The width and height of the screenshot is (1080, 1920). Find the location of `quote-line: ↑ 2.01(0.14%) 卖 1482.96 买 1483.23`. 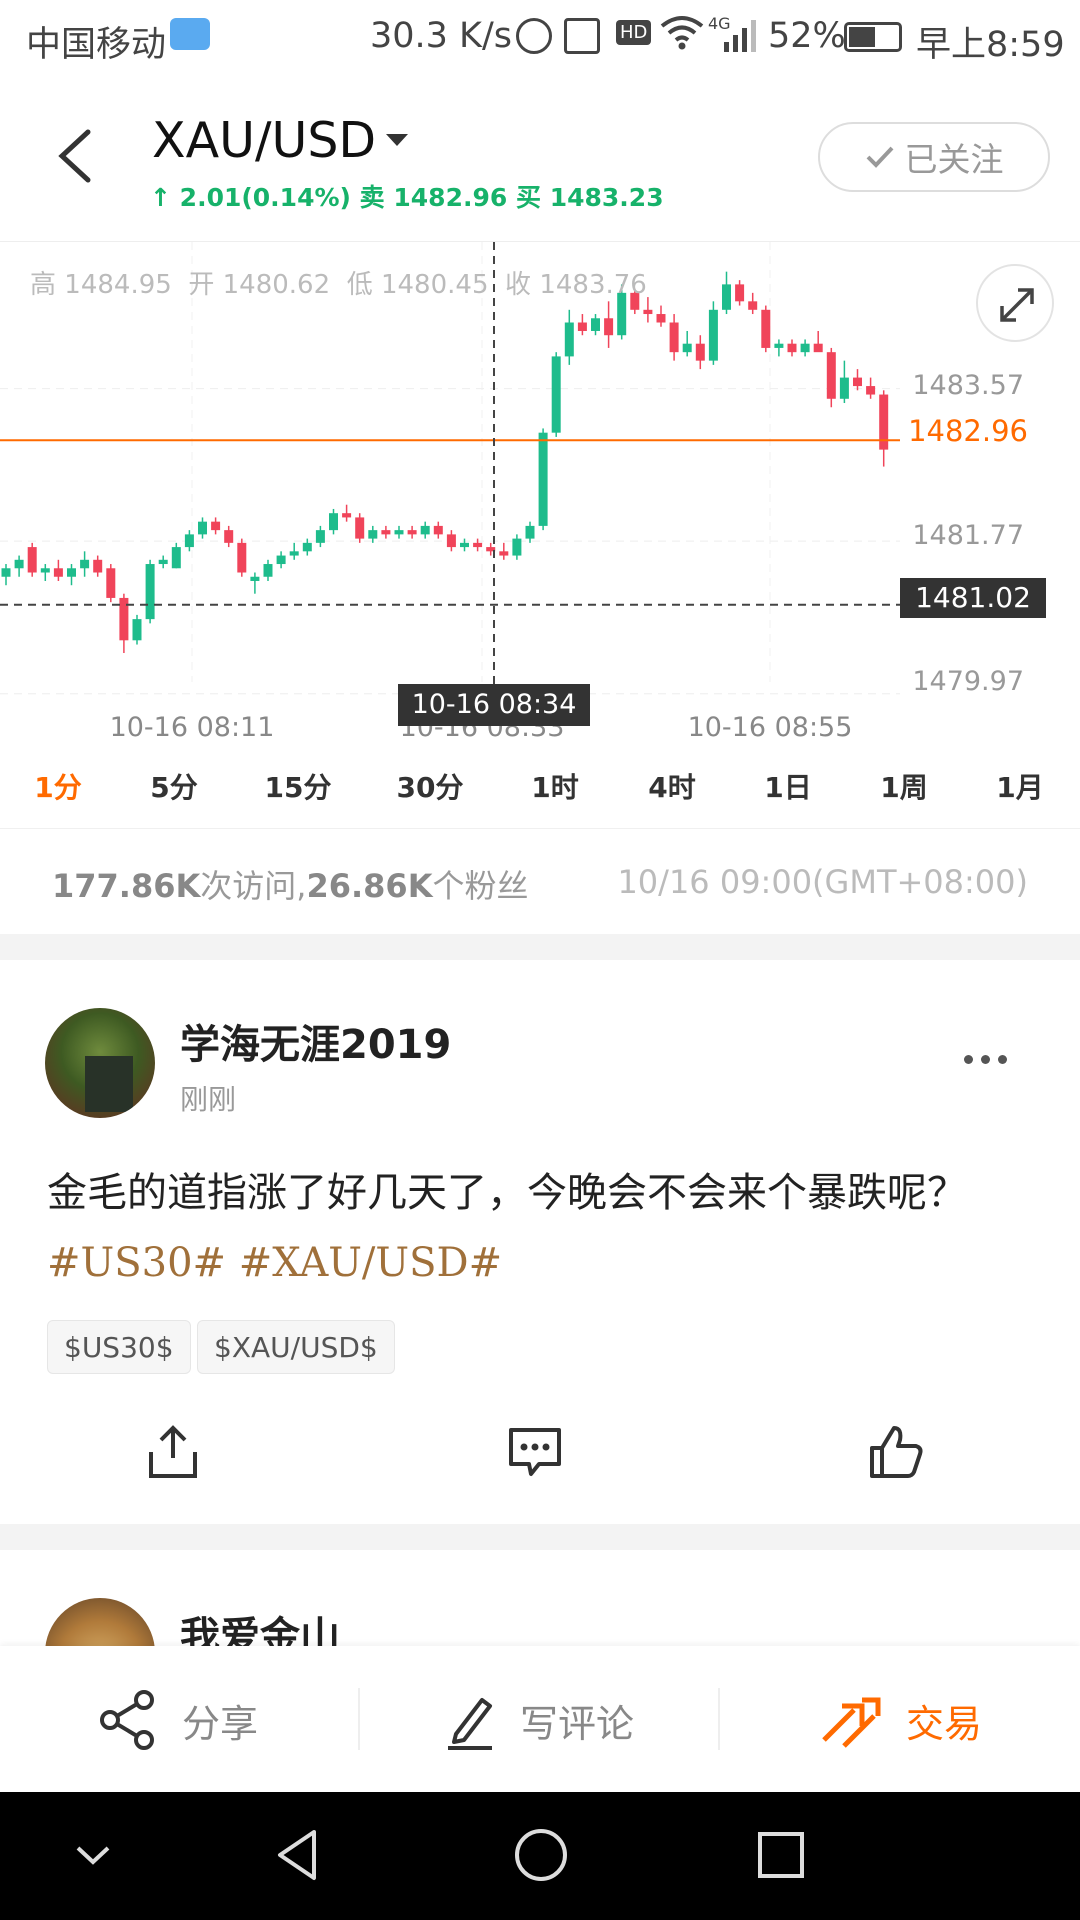

quote-line: ↑ 2.01(0.14%) 卖 1482.96 买 1483.23 is located at coordinates (407, 196).